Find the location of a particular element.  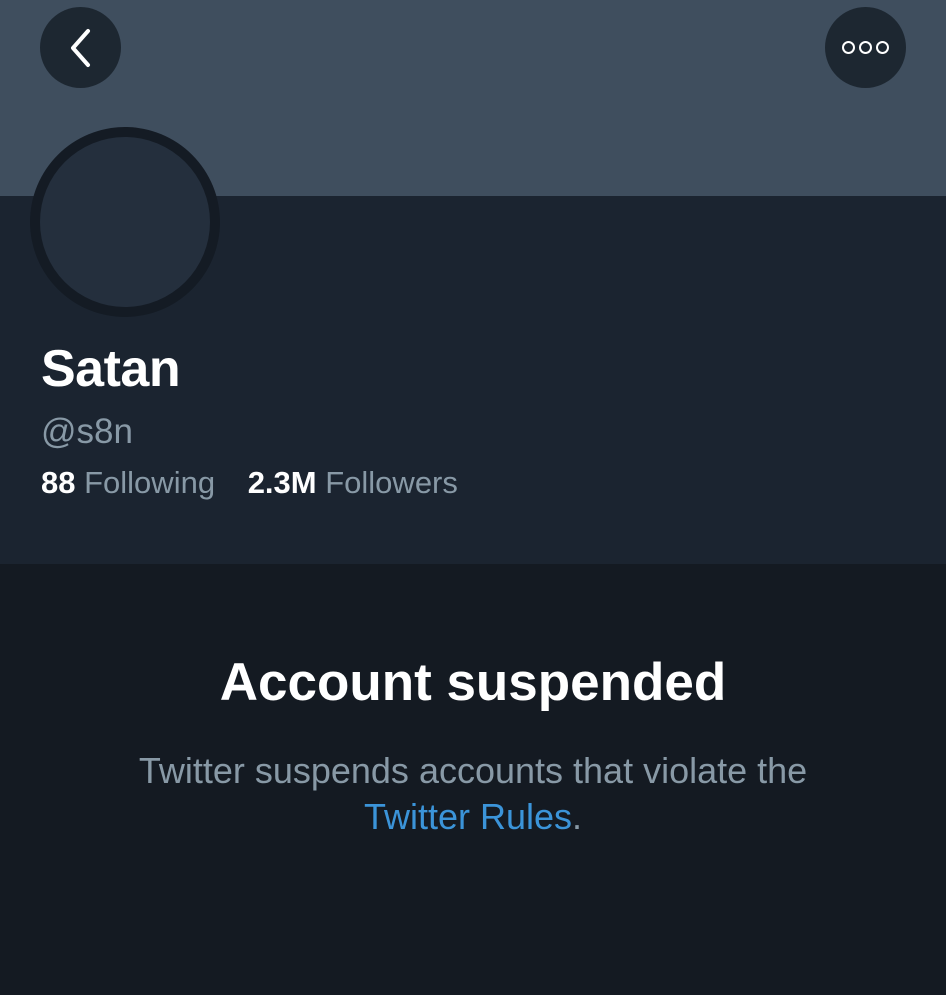

more-options-icon is located at coordinates (865, 47).